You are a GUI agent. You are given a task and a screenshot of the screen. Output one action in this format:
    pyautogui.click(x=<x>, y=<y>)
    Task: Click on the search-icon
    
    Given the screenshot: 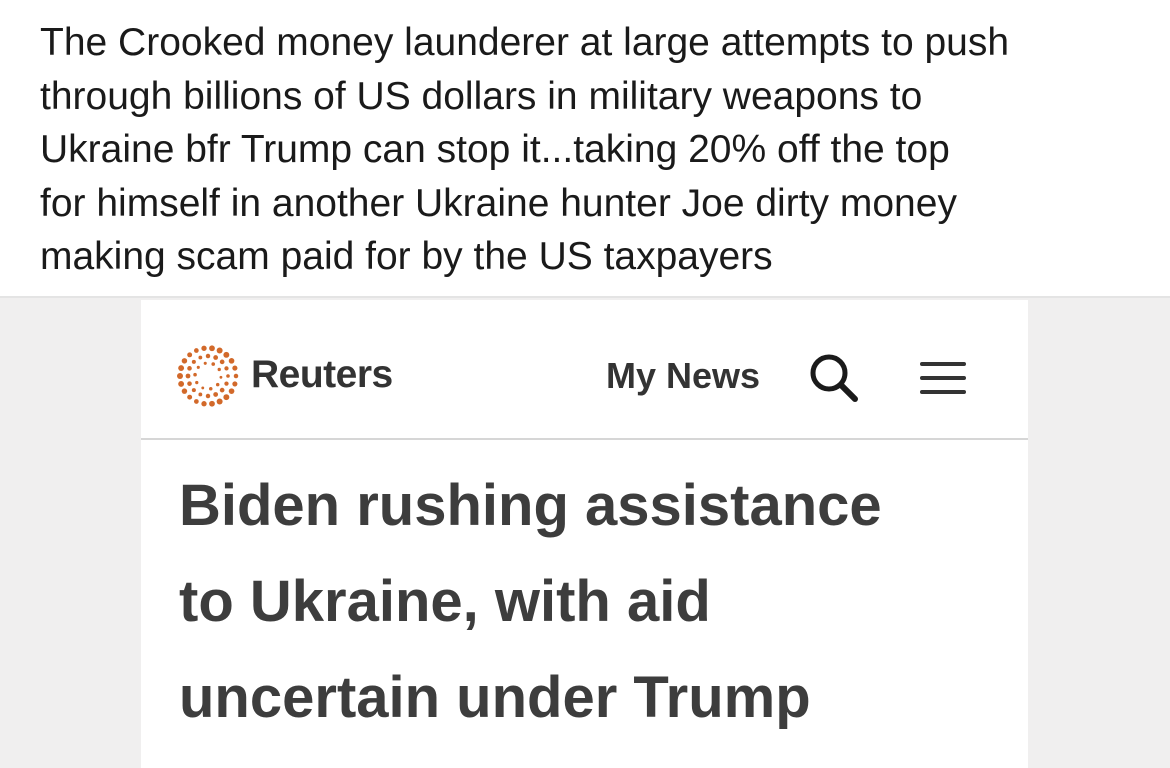 What is the action you would take?
    pyautogui.click(x=834, y=378)
    